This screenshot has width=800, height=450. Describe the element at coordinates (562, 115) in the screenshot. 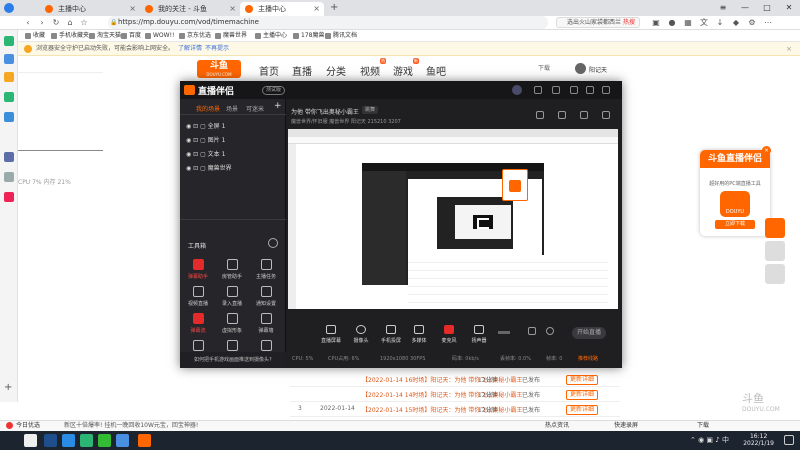

I see `grid-icon` at that location.